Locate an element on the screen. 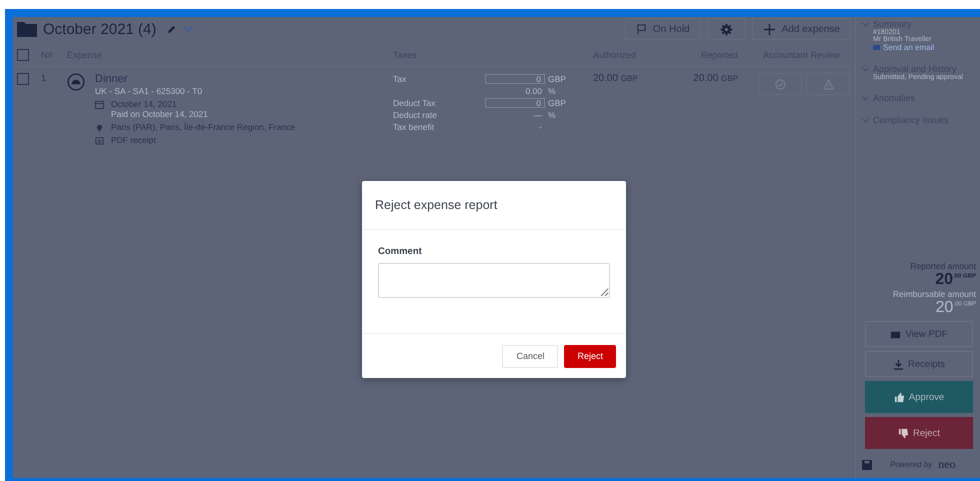 This screenshot has height=481, width=980. amount-label: Reimbursable amount is located at coordinates (934, 294).